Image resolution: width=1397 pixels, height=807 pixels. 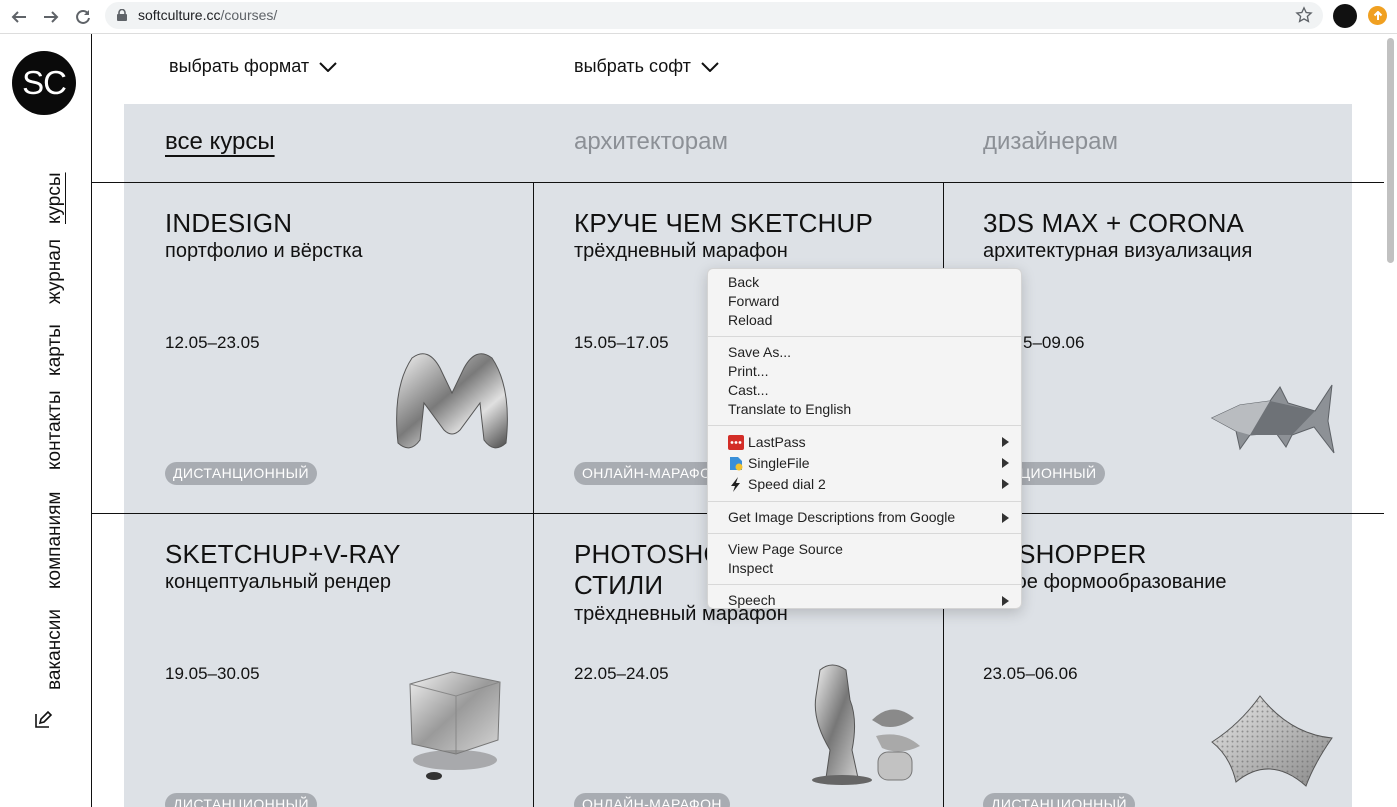 What do you see at coordinates (736, 464) in the screenshot?
I see `singlefile-icon` at bounding box center [736, 464].